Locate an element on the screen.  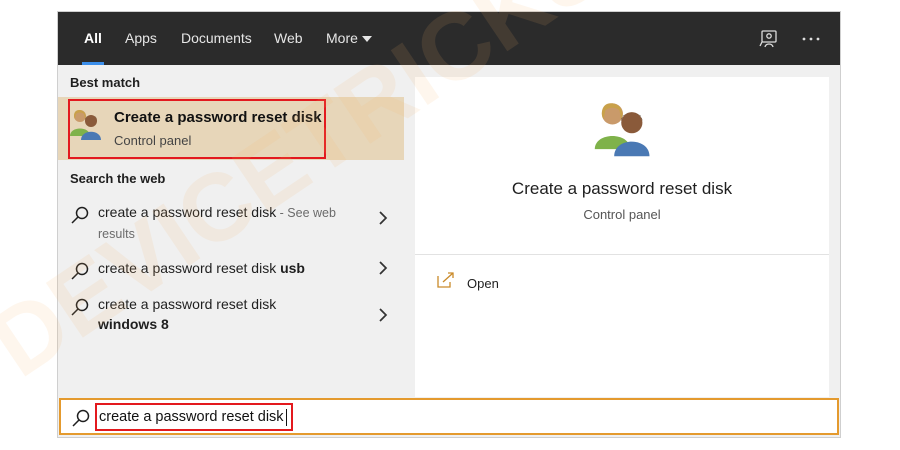
tab-web: Web is located at coordinates (288, 38).